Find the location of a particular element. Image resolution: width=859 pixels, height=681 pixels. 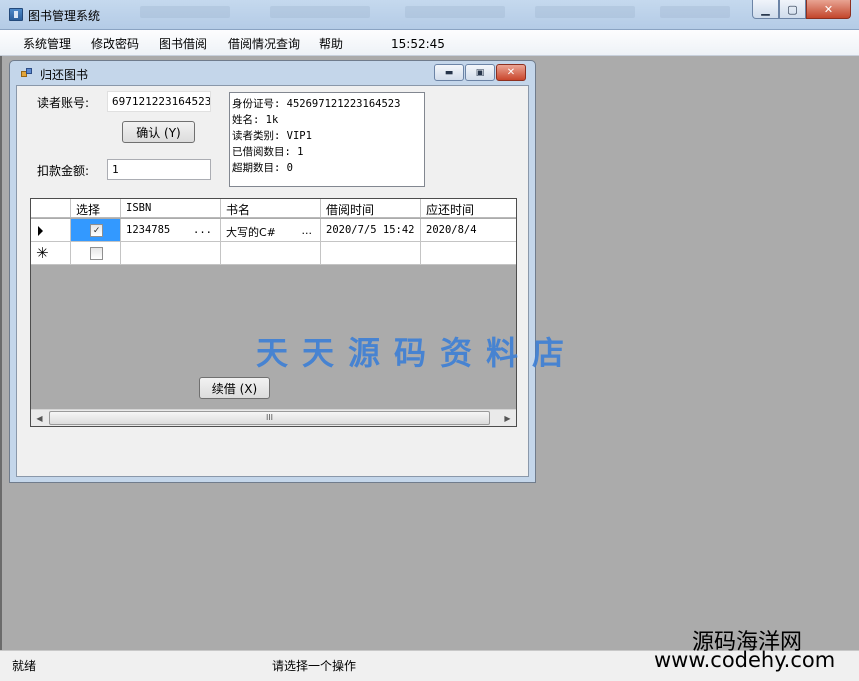

grid-header: 选择 ISBN 书名 借阅时间 应还时间 is located at coordinates (273, 208).